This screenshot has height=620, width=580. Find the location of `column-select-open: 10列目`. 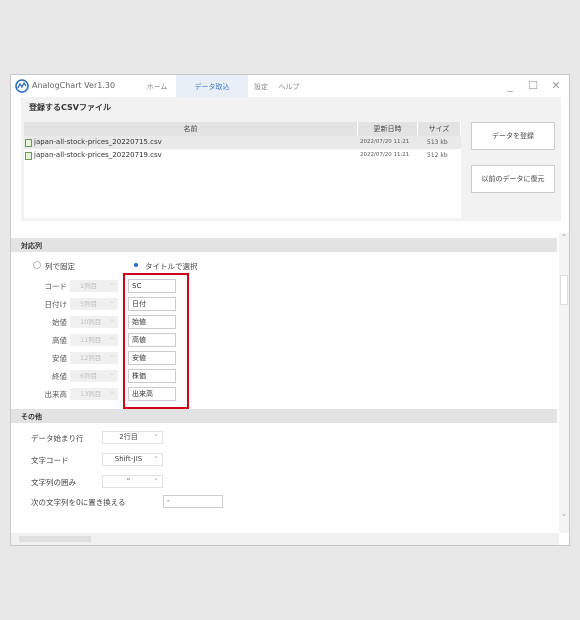

column-select-open: 10列目 is located at coordinates (94, 320).